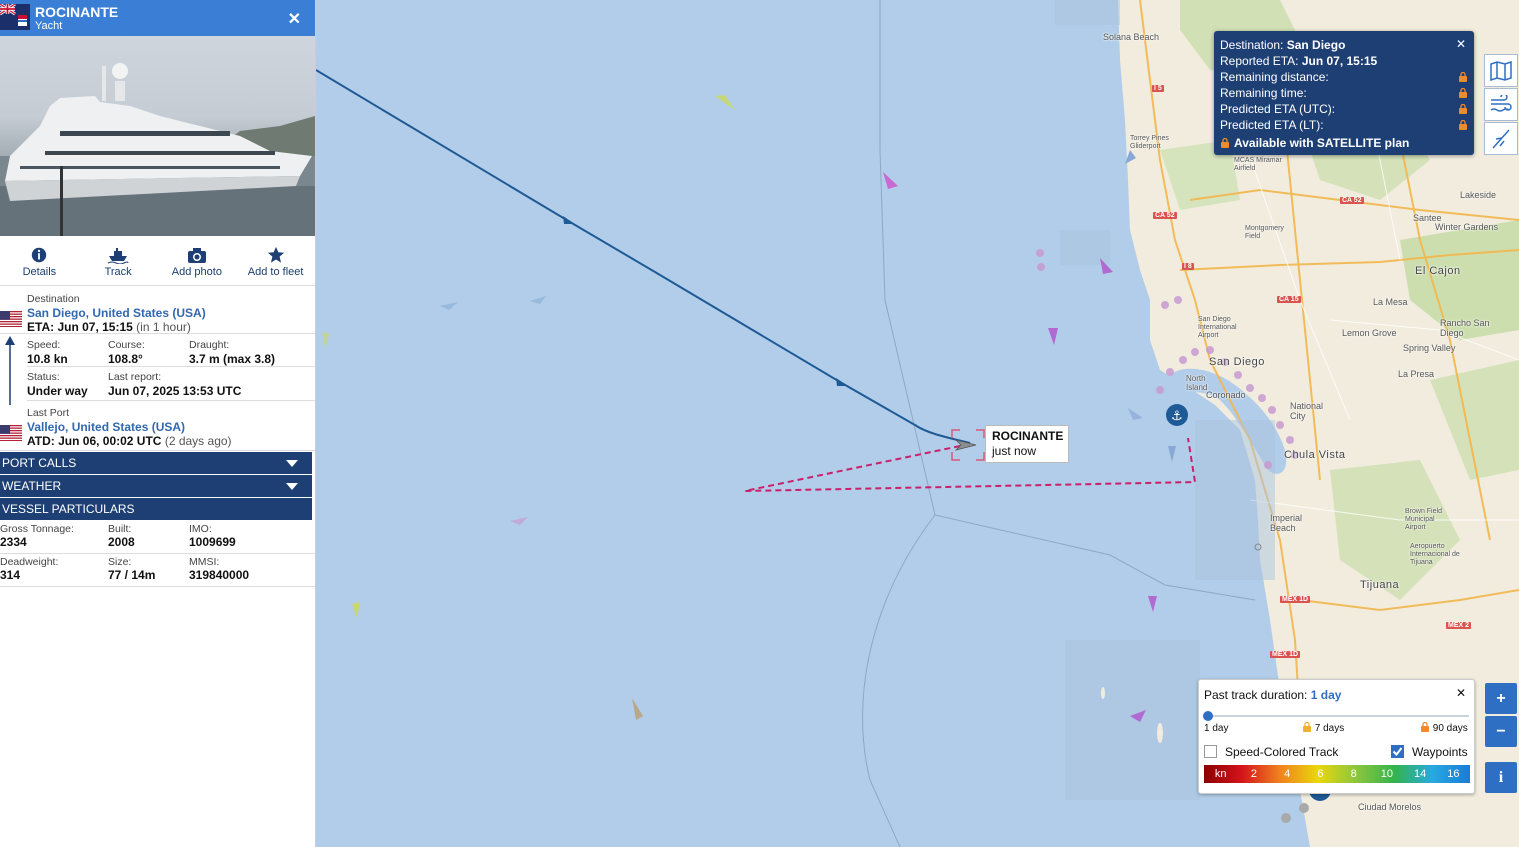 The height and width of the screenshot is (847, 1519). What do you see at coordinates (163, 327) in the screenshot?
I see `eta-relative: (in 1 hour)` at bounding box center [163, 327].